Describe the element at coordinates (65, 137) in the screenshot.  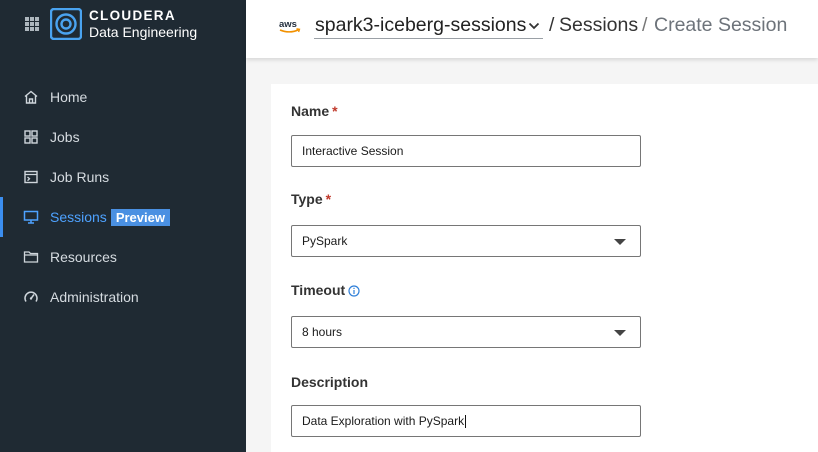
I see `sidebar-item-label: Jobs` at that location.